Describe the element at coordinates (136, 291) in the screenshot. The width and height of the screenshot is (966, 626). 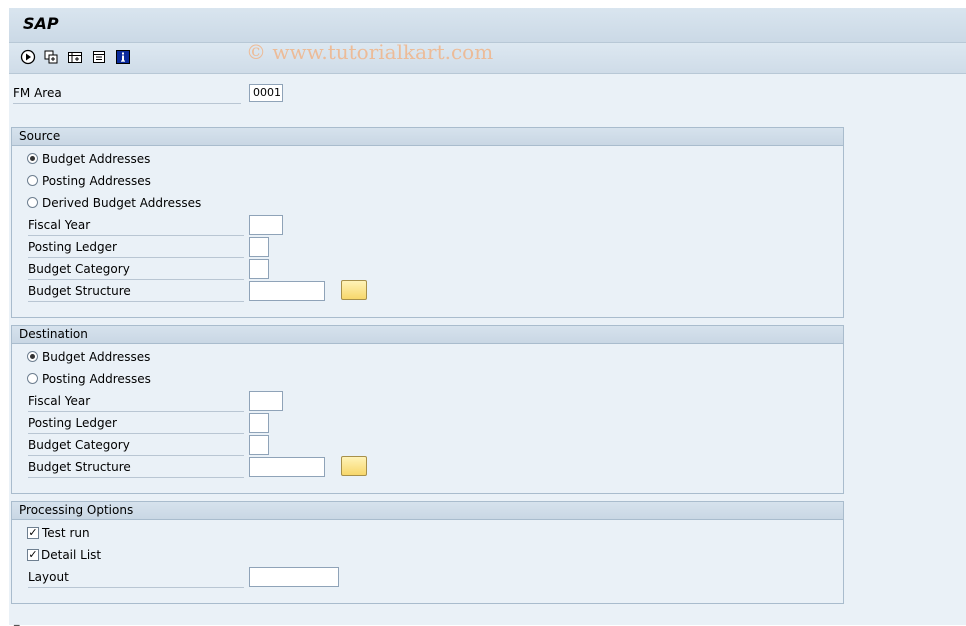
I see `source-budget-structure-label: Budget Structure` at that location.